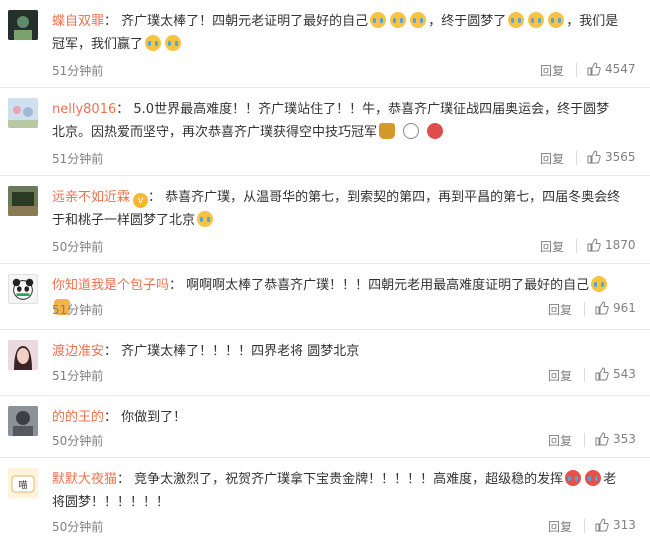 This screenshot has width=650, height=546. I want to click on like-button: 543, so click(615, 374).